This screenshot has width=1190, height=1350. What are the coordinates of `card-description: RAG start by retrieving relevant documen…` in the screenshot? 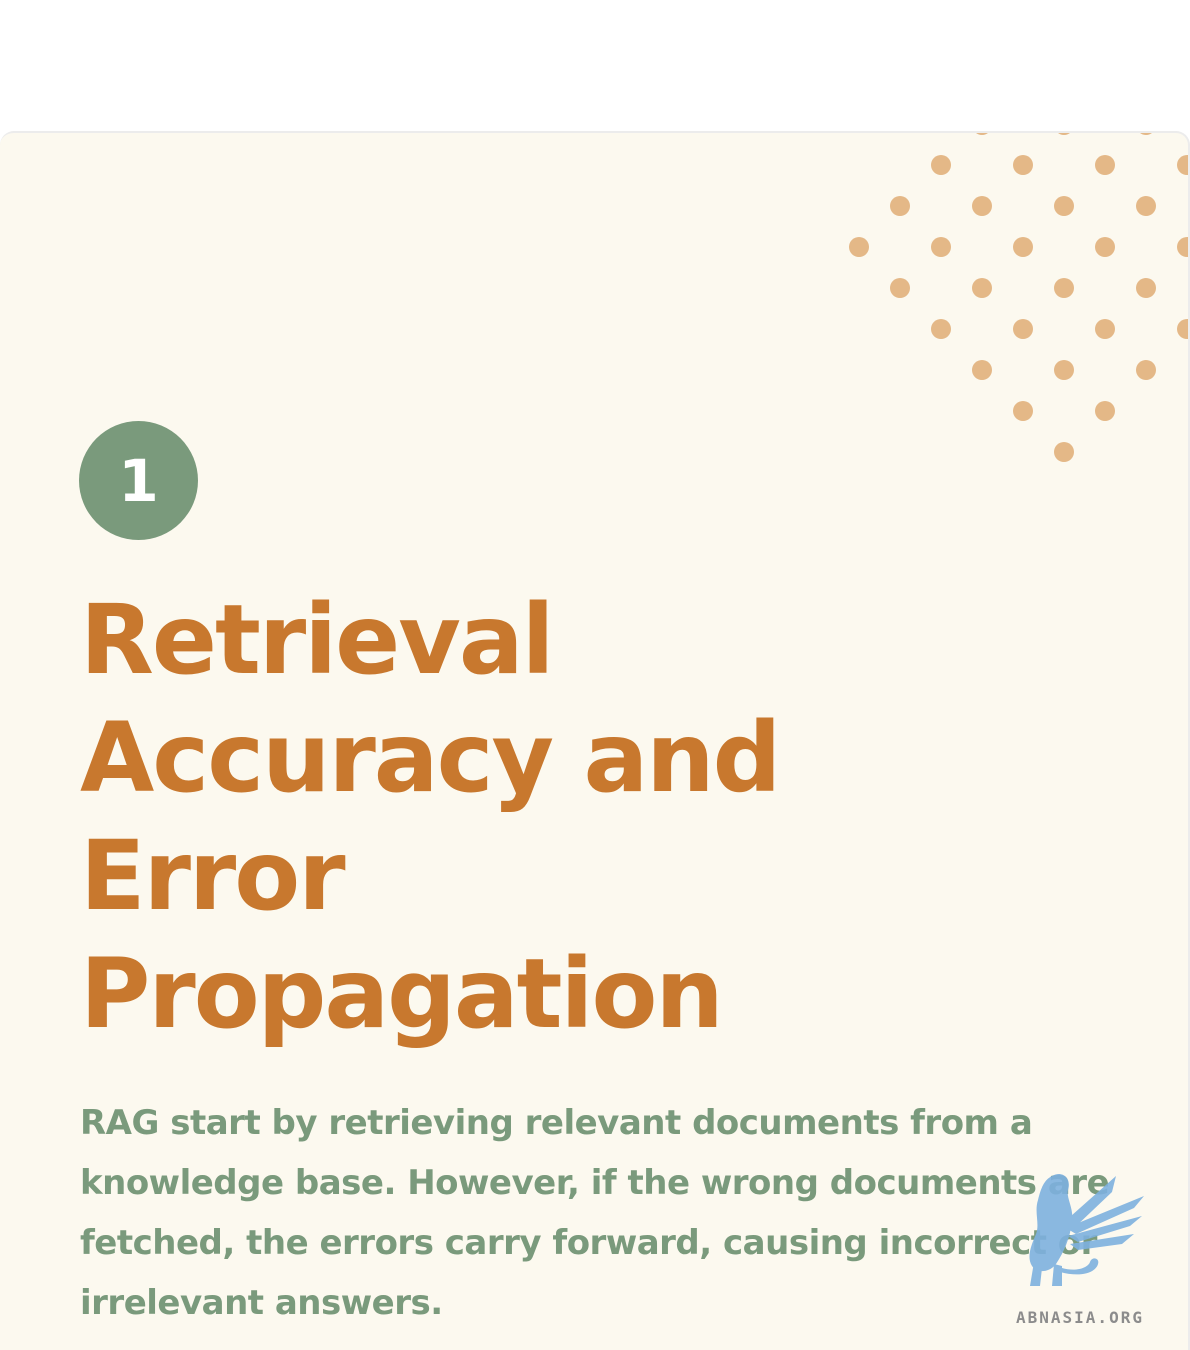 It's located at (595, 1213).